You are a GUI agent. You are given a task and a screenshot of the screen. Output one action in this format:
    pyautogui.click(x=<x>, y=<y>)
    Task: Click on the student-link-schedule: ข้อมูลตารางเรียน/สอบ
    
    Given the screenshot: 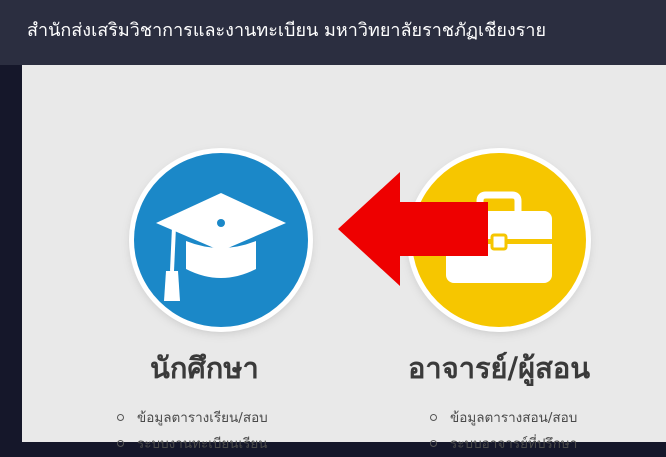 What is the action you would take?
    pyautogui.click(x=192, y=418)
    